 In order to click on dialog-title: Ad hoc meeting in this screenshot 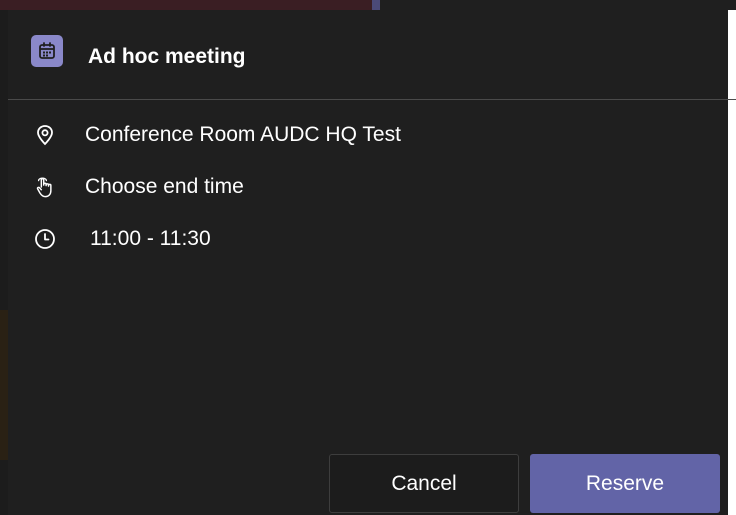, I will do `click(167, 56)`.